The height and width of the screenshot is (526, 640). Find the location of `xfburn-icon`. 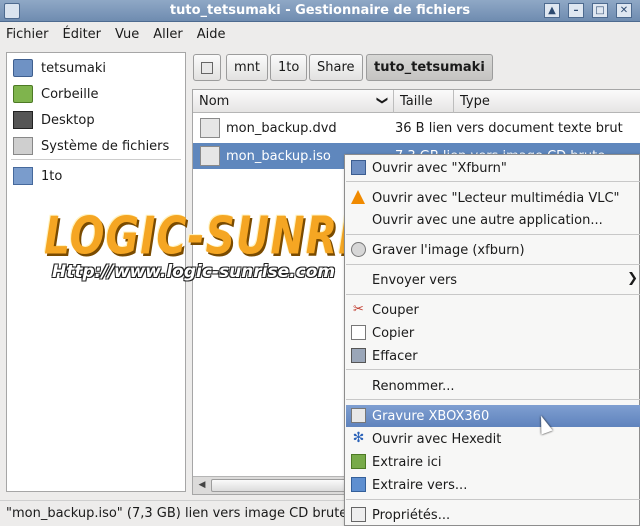

xfburn-icon is located at coordinates (358, 167).